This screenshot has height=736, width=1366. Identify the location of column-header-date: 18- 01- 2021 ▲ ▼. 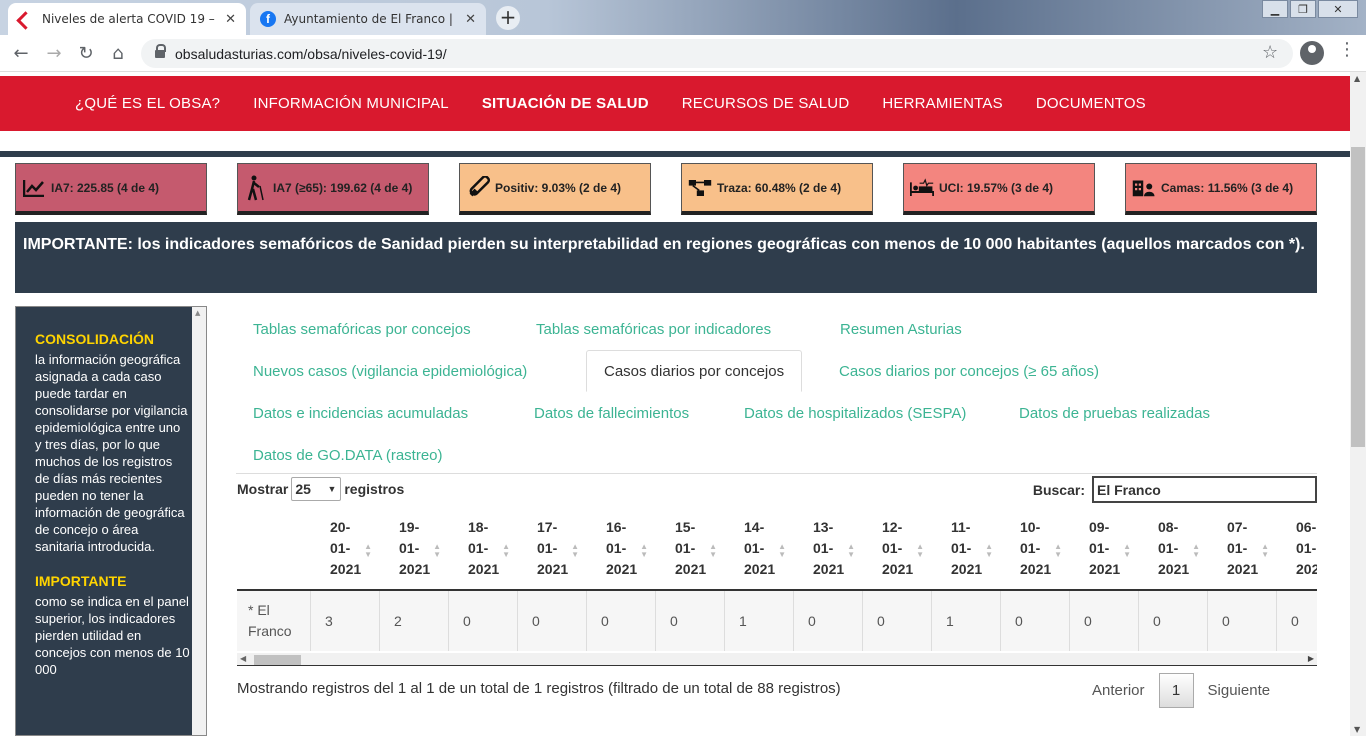
(483, 550).